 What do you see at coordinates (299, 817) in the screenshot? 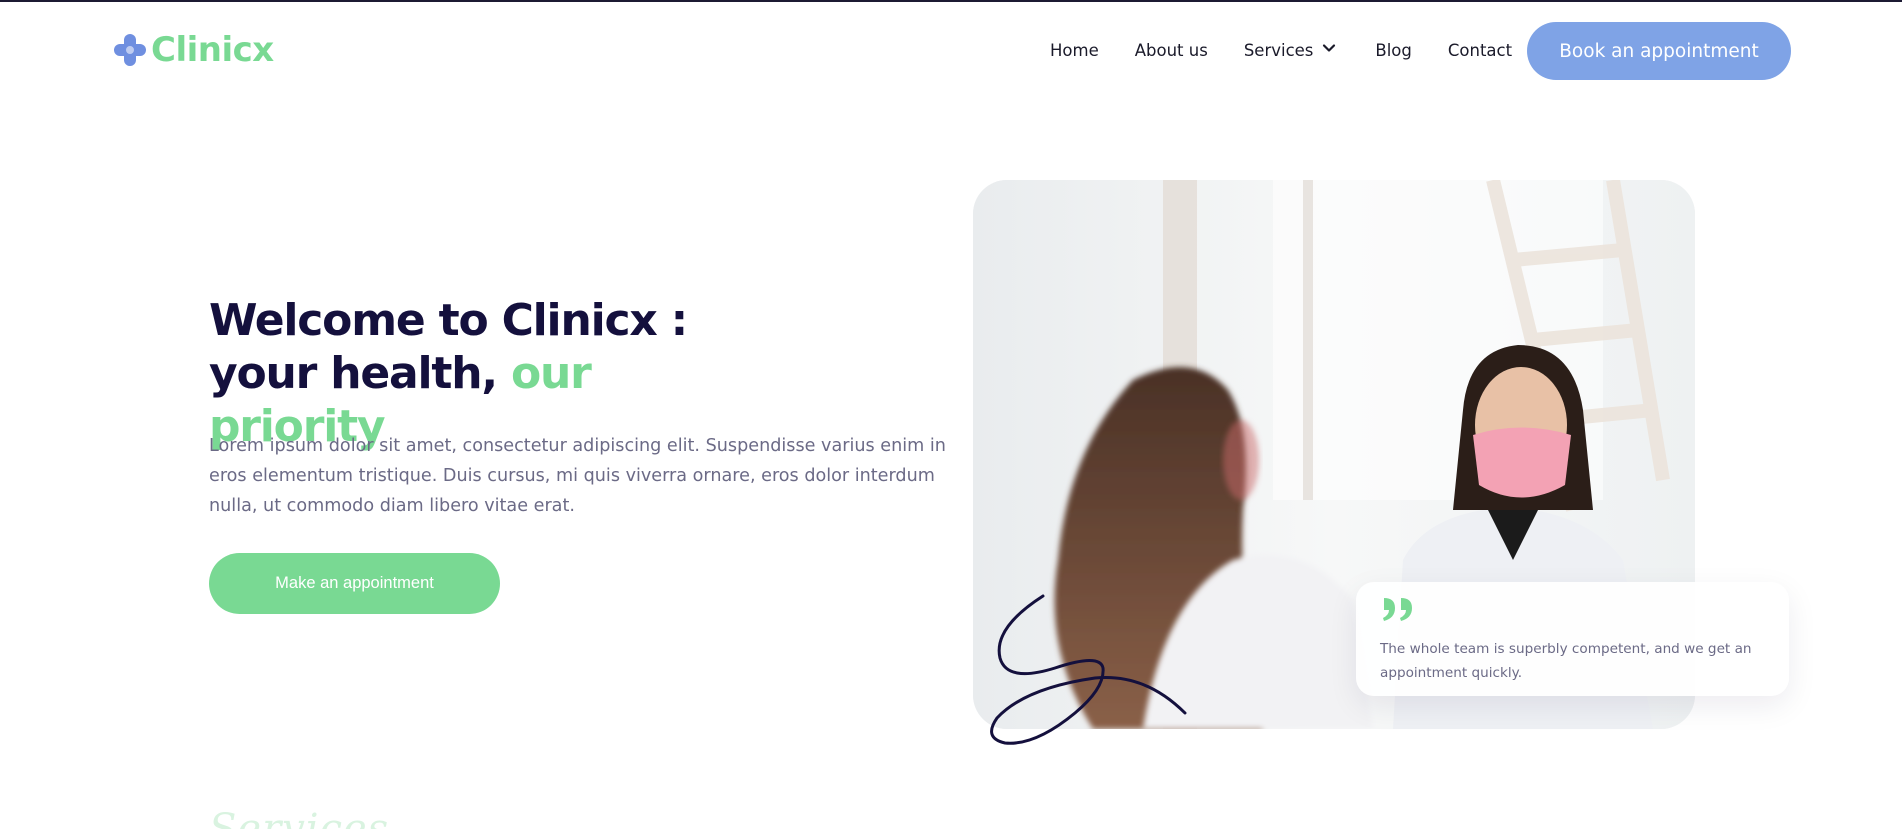
I see `services-section-title: Services` at bounding box center [299, 817].